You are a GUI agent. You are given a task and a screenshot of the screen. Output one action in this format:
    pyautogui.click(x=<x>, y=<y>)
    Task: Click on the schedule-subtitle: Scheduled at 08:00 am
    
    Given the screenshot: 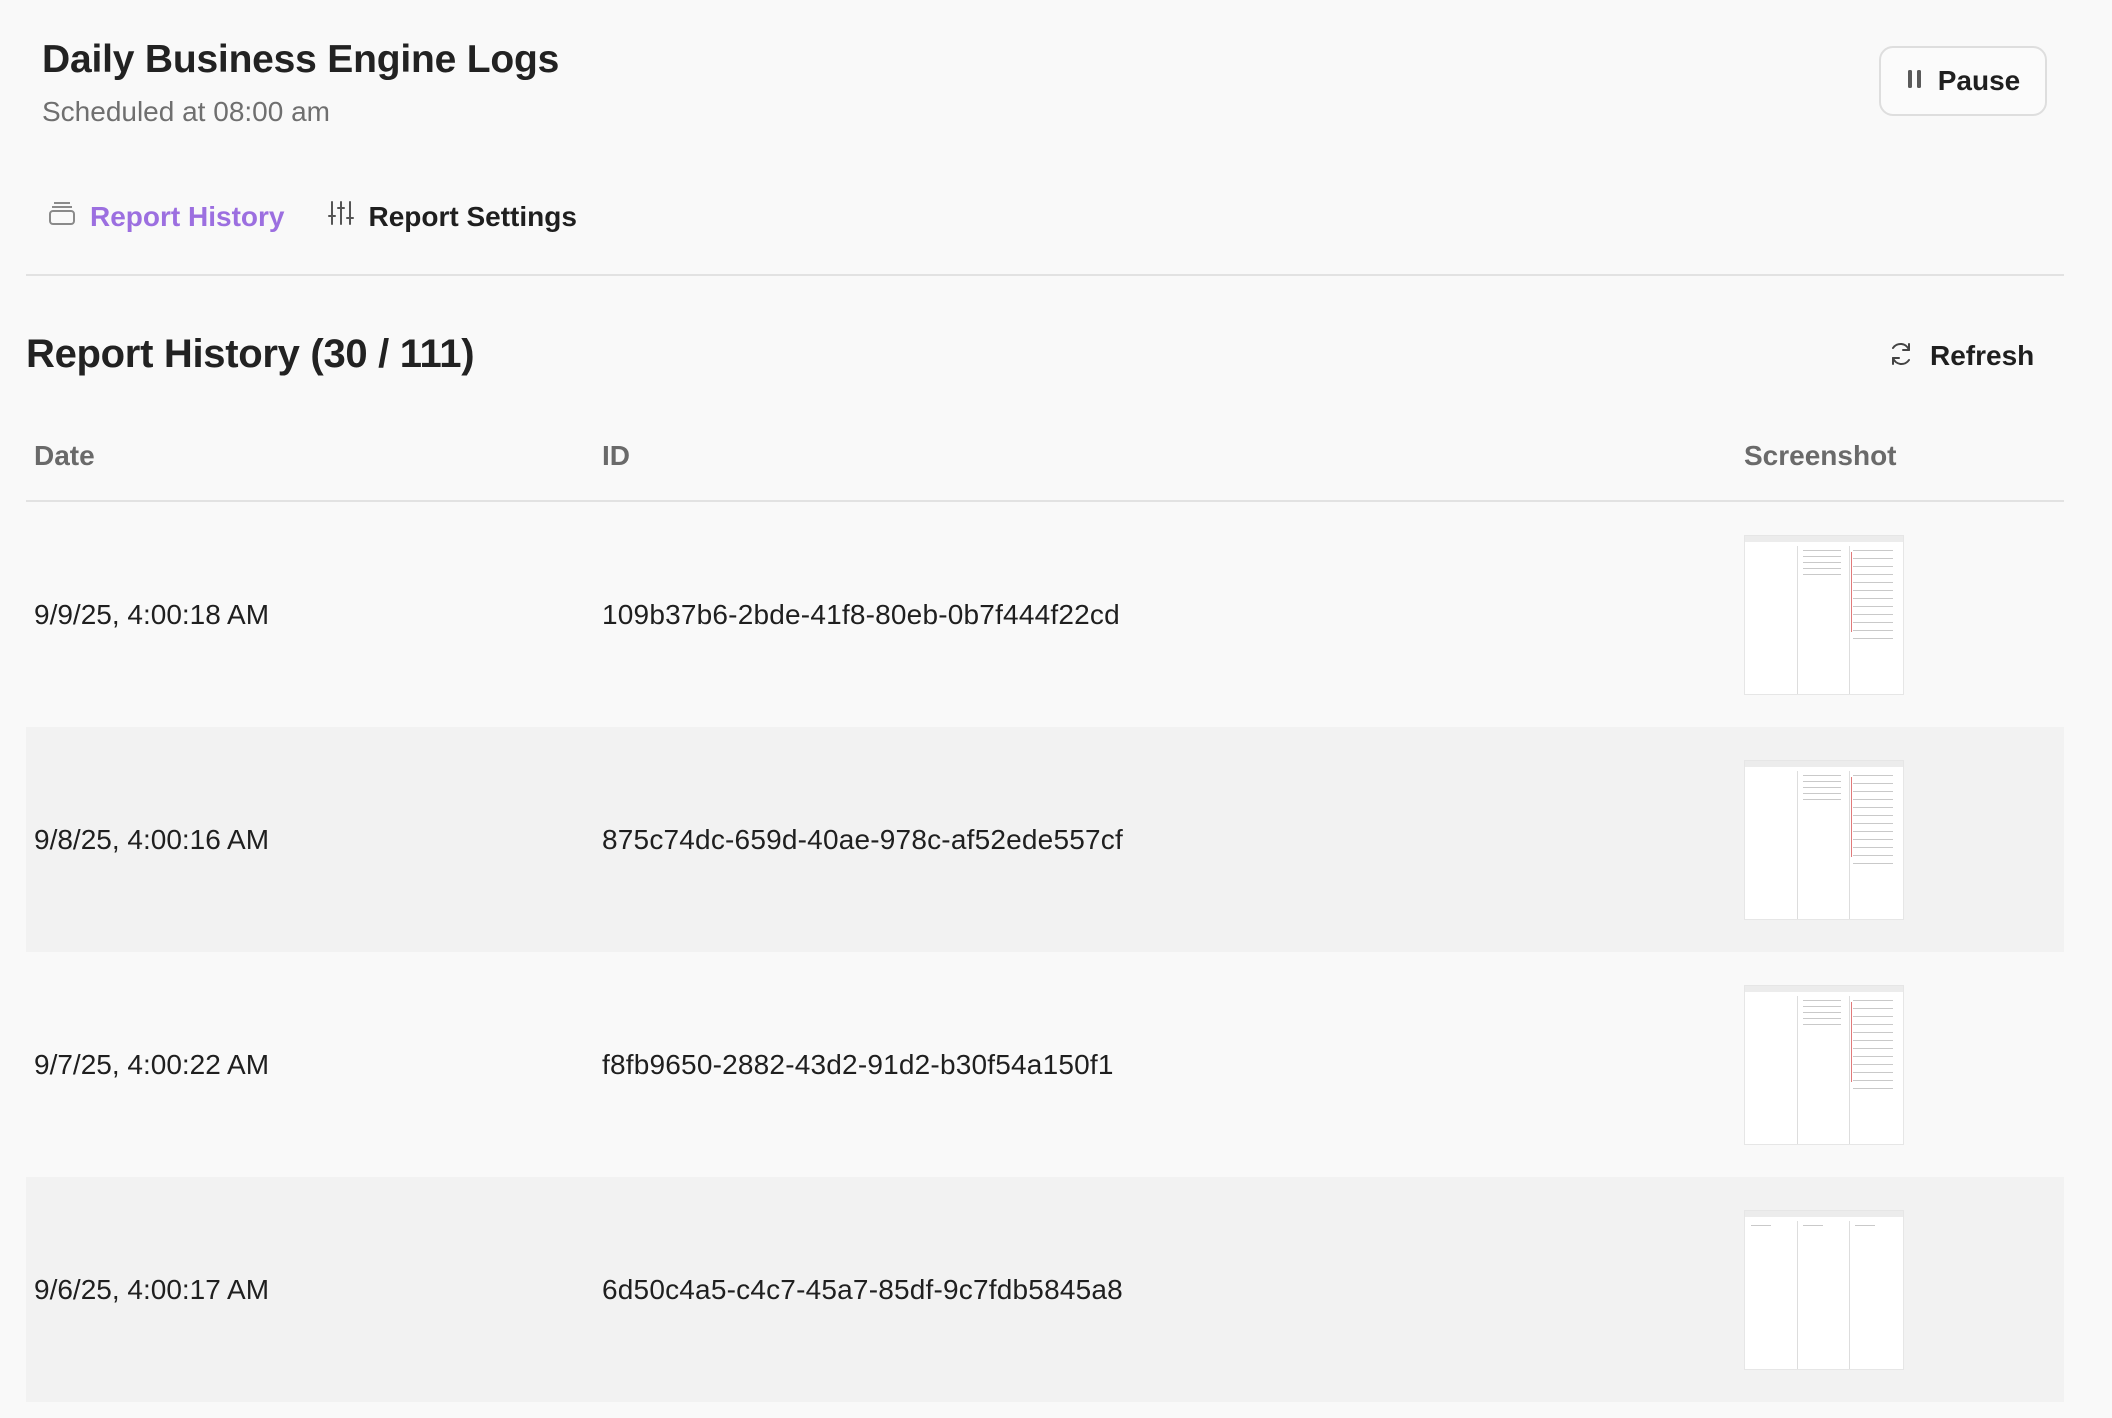 What is the action you would take?
    pyautogui.click(x=186, y=111)
    